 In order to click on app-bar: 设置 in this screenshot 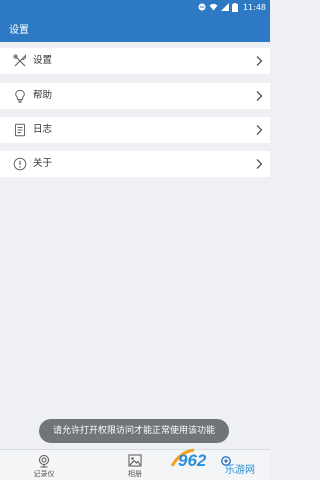, I will do `click(135, 28)`.